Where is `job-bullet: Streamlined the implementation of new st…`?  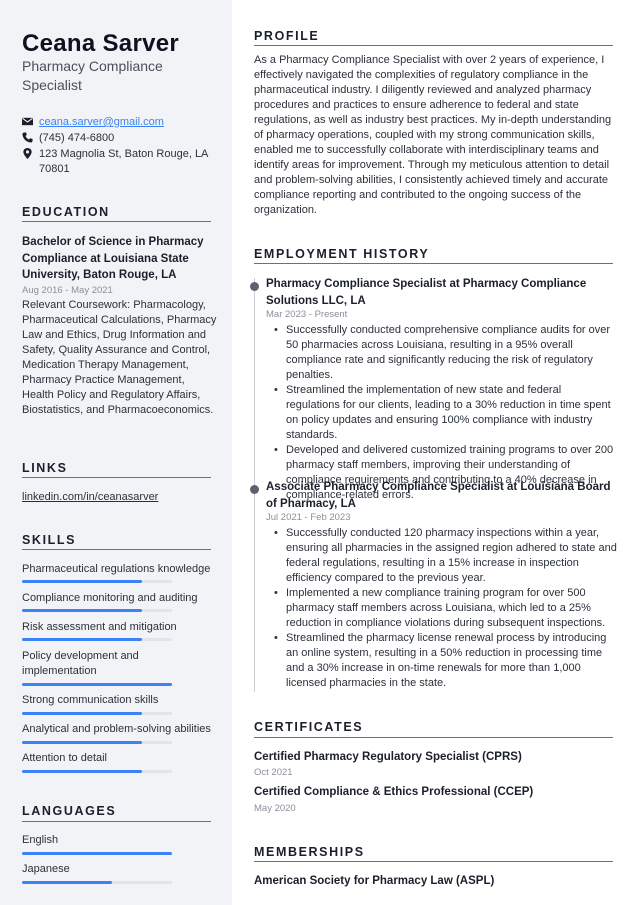 job-bullet: Streamlined the implementation of new st… is located at coordinates (446, 413).